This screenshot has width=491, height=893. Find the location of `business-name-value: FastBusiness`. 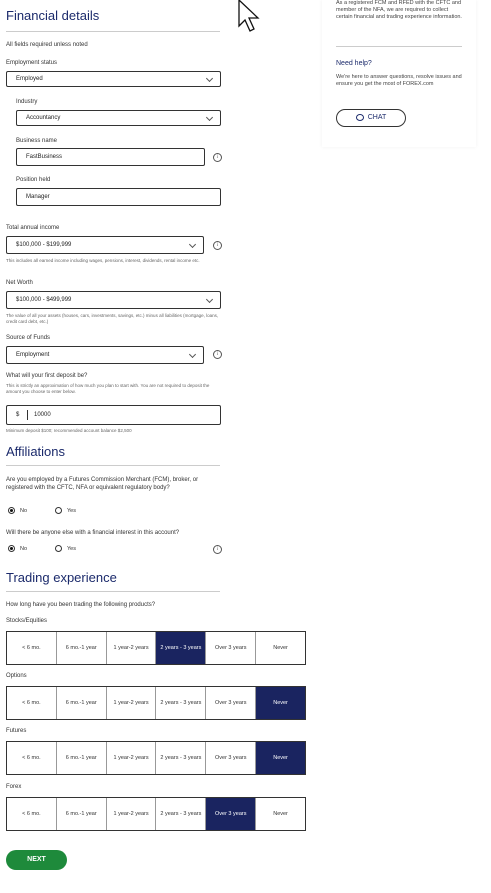

business-name-value: FastBusiness is located at coordinates (44, 157).